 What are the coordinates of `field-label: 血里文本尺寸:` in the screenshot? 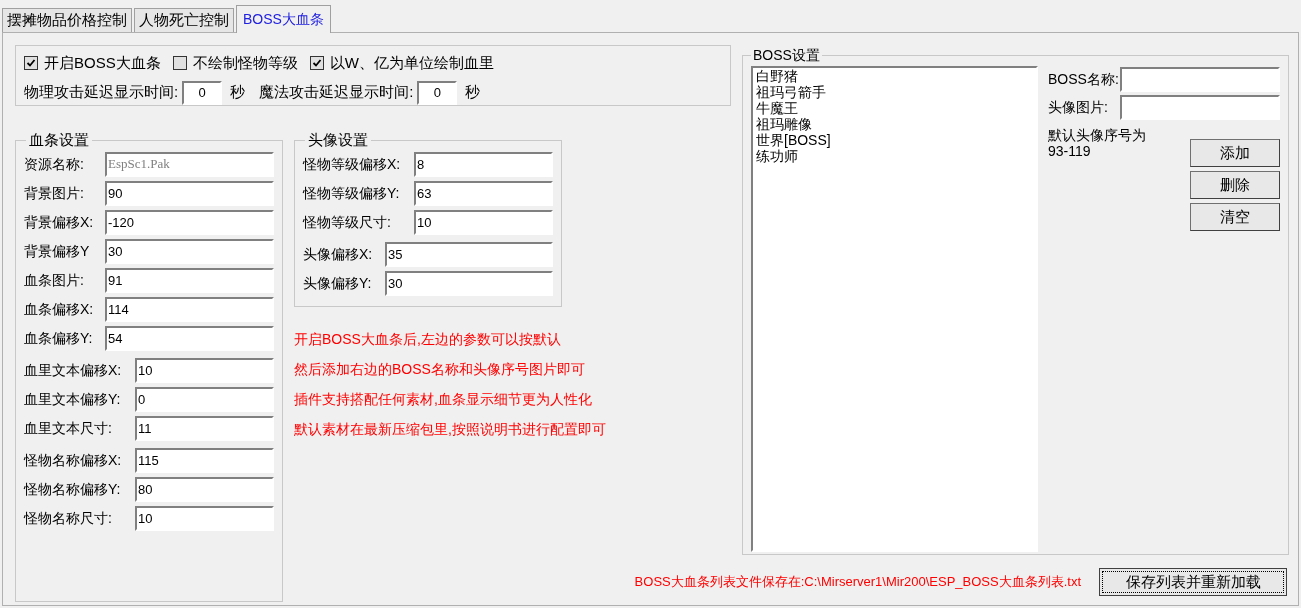 It's located at (68, 428).